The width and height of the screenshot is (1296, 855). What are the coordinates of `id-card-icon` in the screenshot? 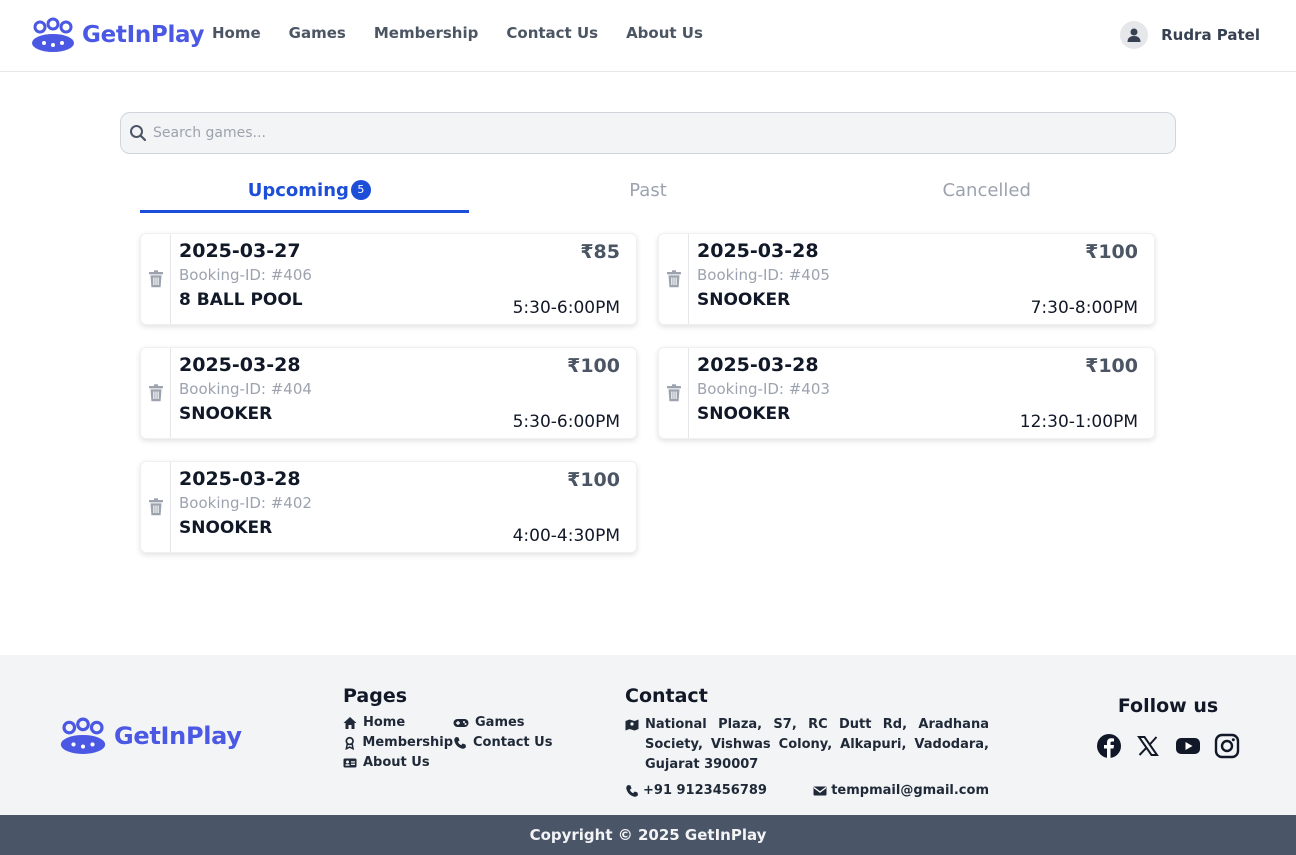 It's located at (350, 762).